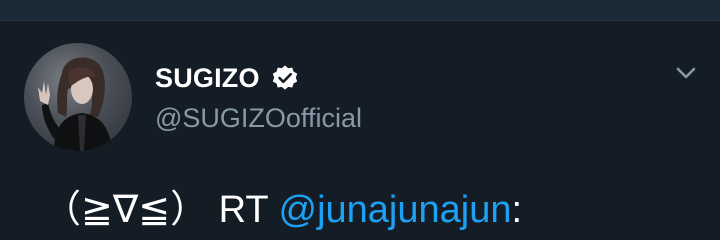 Image resolution: width=720 pixels, height=240 pixels. I want to click on display-name: SUGIZO, so click(207, 78).